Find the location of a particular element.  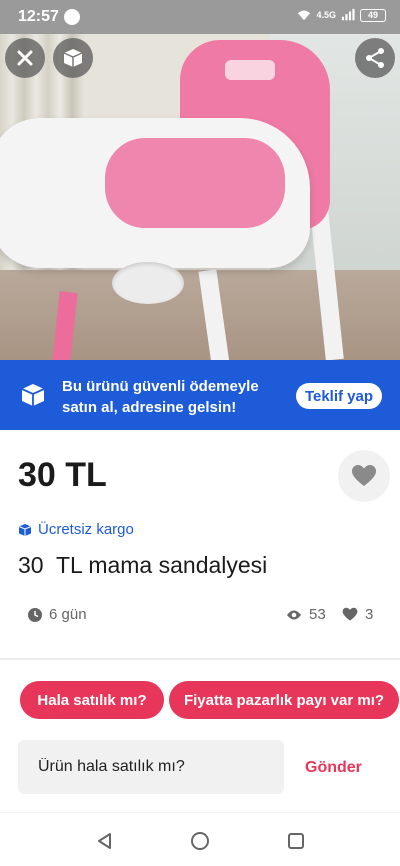

status-indicators: 4.5G 49 is located at coordinates (341, 15).